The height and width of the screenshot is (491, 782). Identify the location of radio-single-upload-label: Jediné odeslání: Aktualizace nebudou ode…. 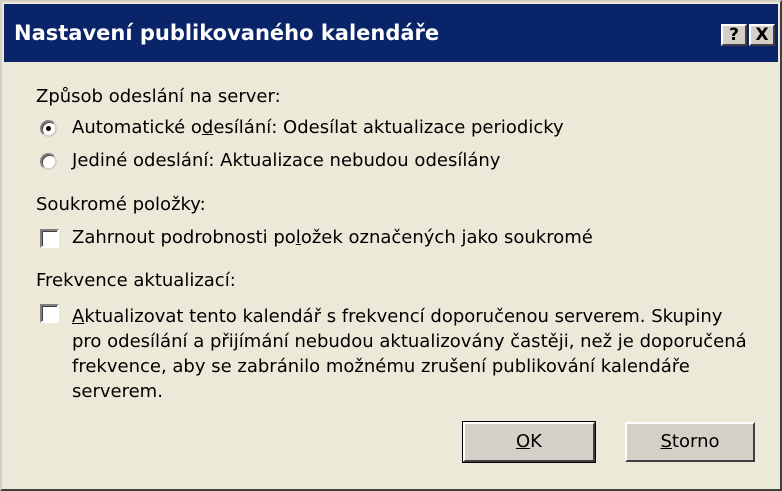
(286, 160).